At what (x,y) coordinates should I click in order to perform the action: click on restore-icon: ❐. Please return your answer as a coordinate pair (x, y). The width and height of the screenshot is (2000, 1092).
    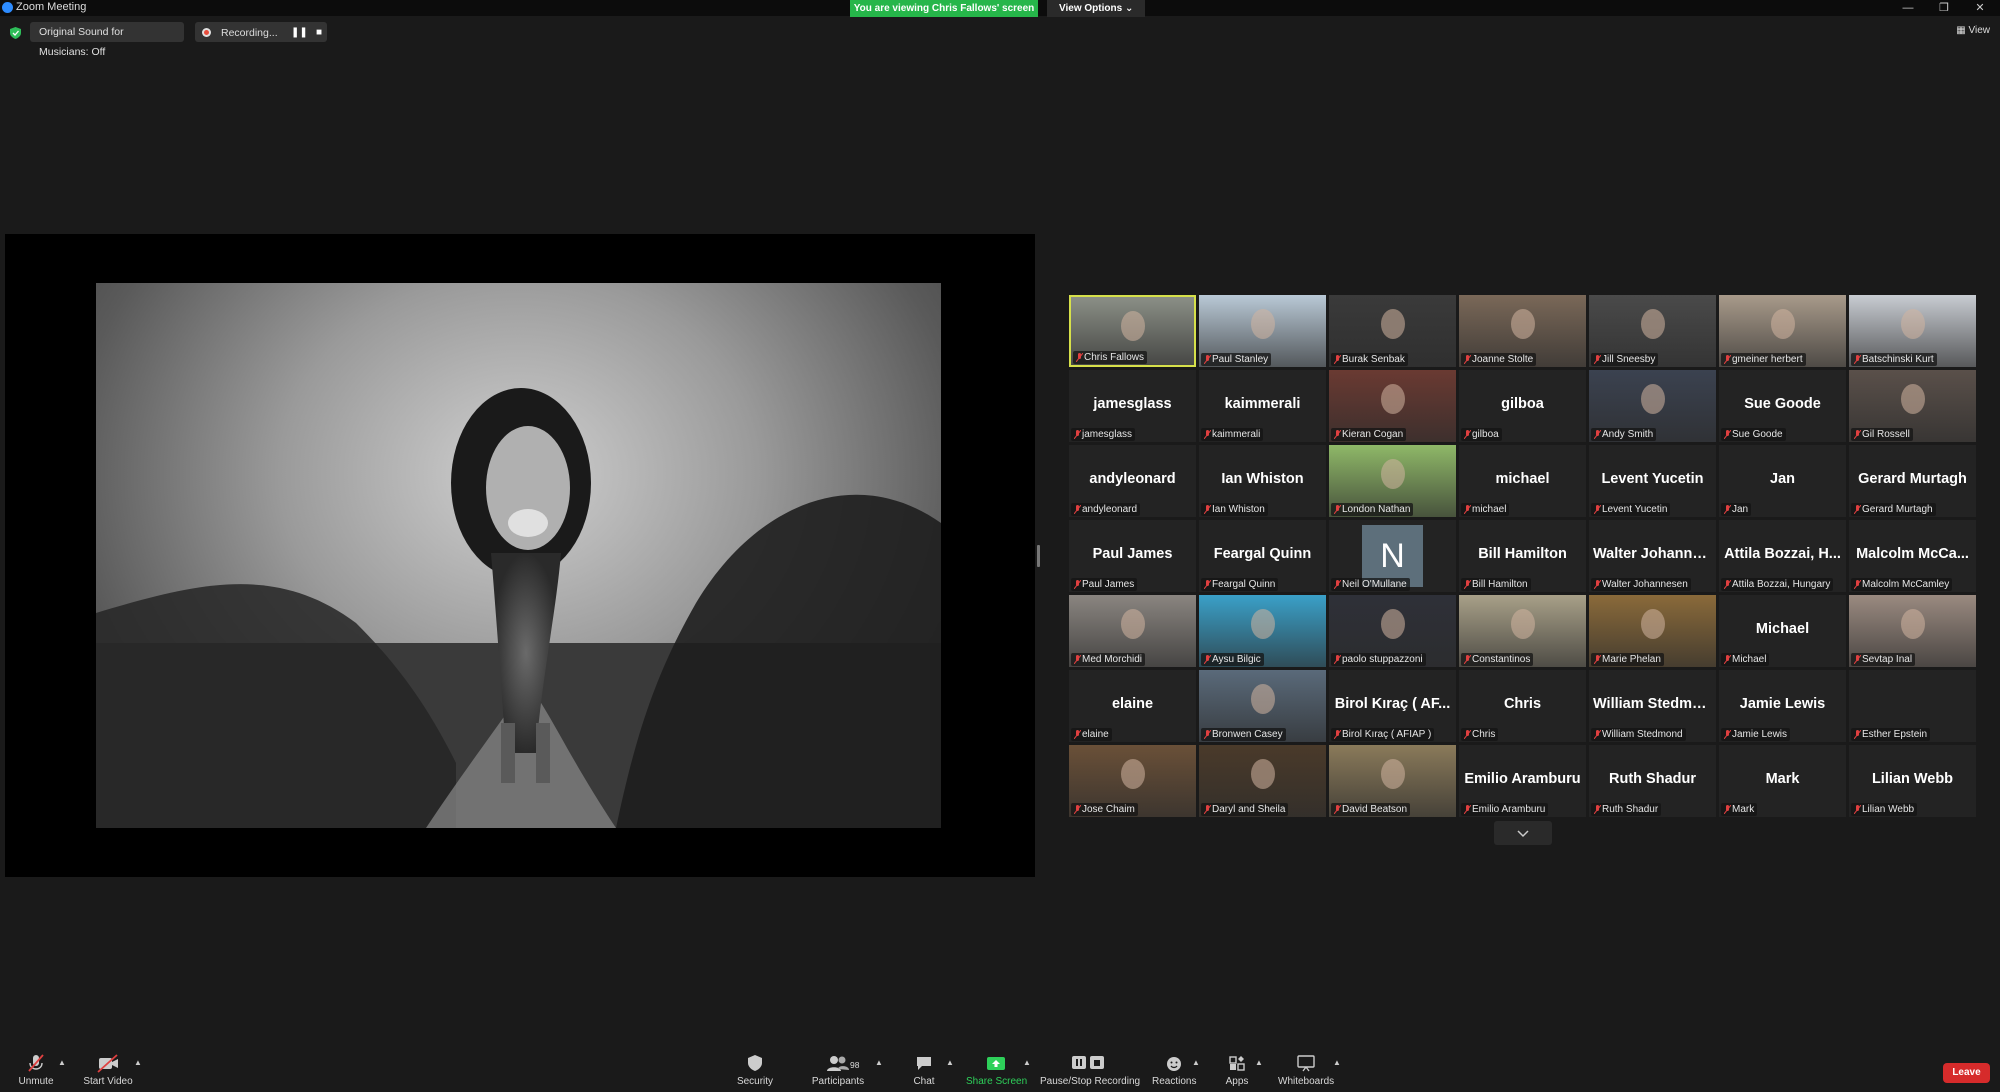
    Looking at the image, I should click on (1944, 8).